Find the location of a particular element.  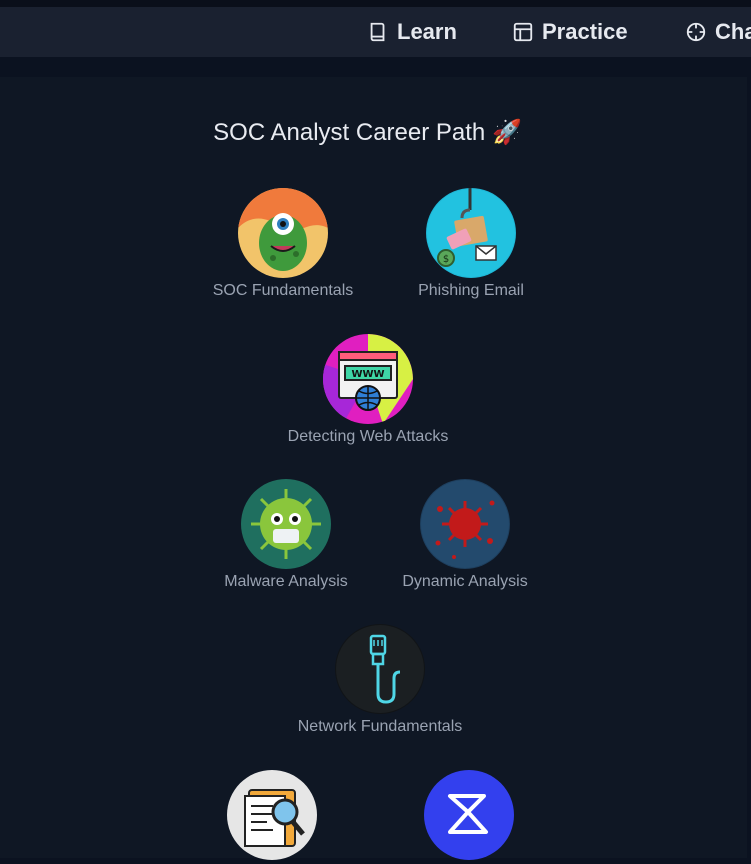

document-magnifier-icon is located at coordinates (272, 815).